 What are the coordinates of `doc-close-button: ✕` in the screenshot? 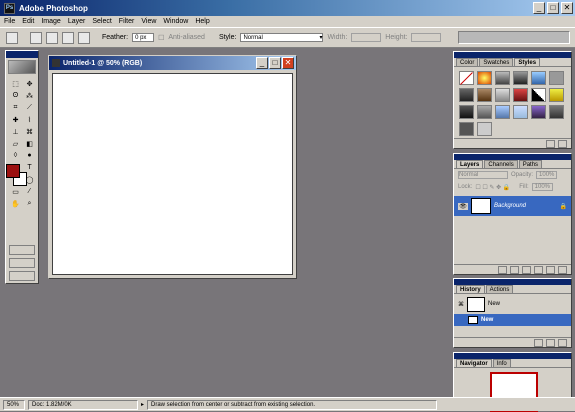 It's located at (288, 63).